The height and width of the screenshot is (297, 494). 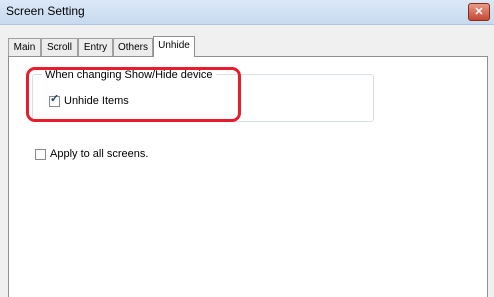 I want to click on close-button: ✕, so click(x=479, y=12).